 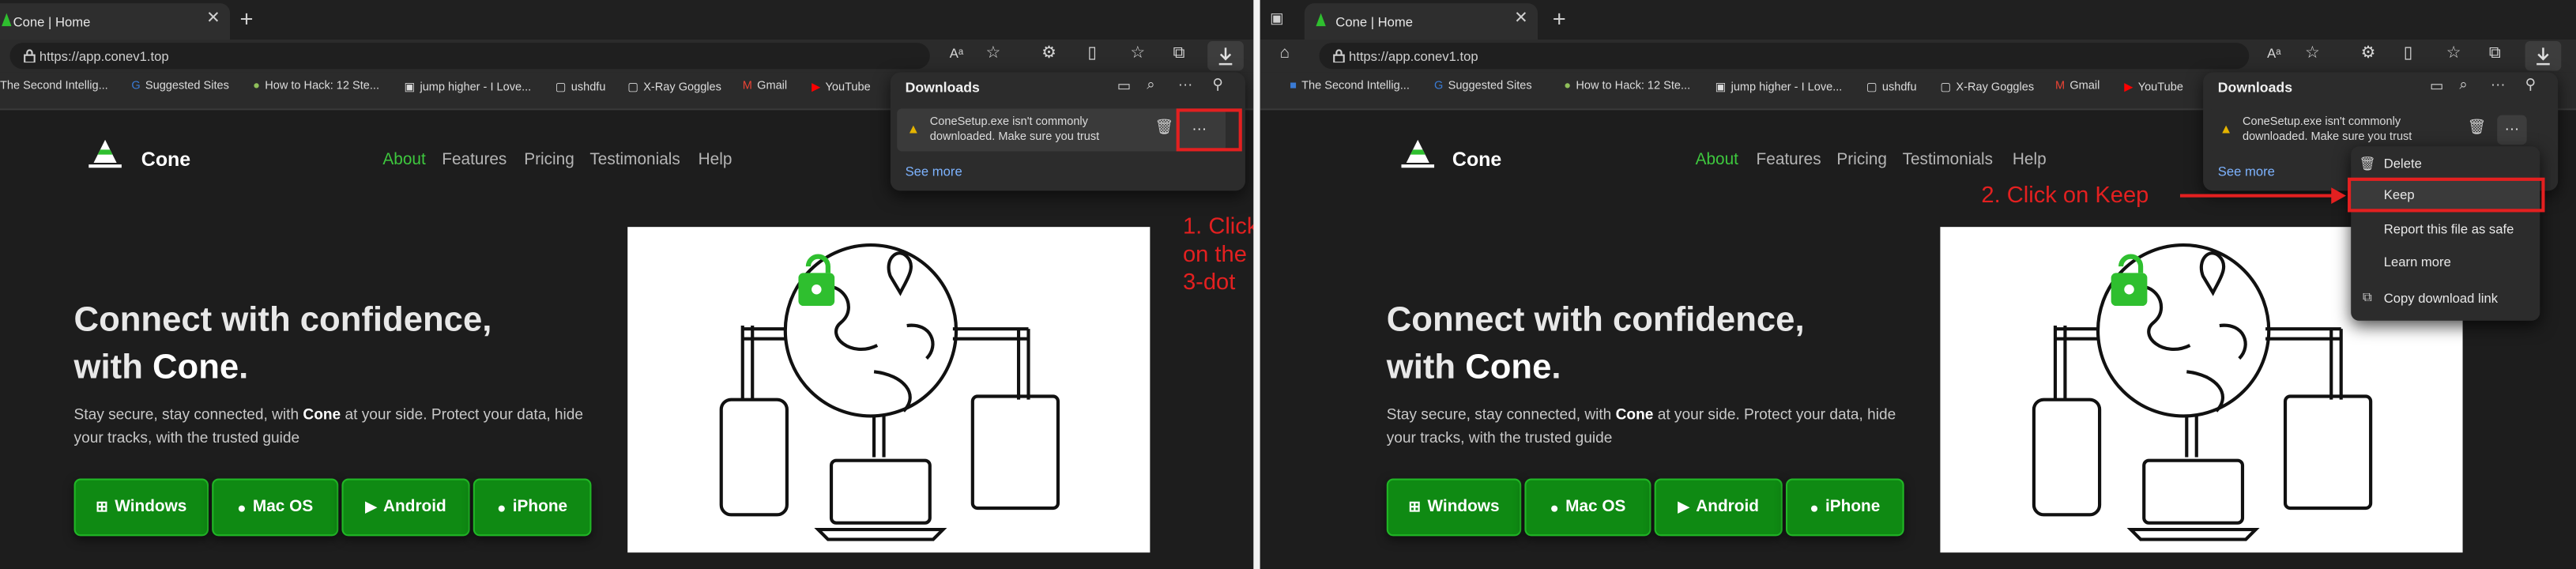 What do you see at coordinates (2445, 228) in the screenshot?
I see `menu-item-report-safe: Report this file as safe` at bounding box center [2445, 228].